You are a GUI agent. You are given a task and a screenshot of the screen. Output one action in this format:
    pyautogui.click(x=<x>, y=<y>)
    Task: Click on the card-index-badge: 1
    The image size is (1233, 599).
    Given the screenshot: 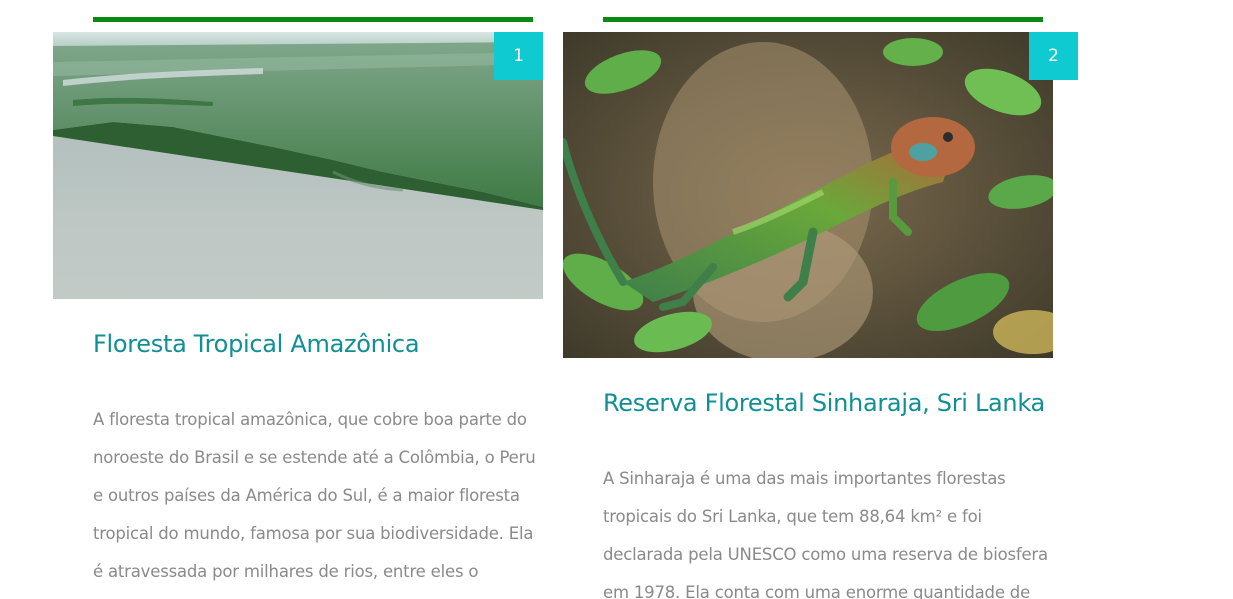 What is the action you would take?
    pyautogui.click(x=518, y=56)
    